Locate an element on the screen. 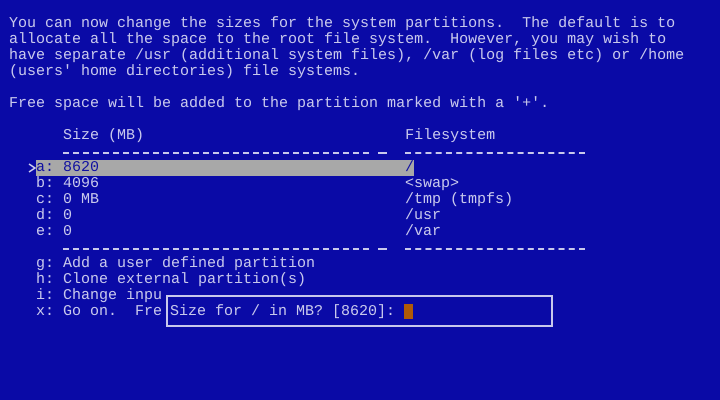 This screenshot has width=720, height=400. table-cell: 8620 is located at coordinates (234, 168).